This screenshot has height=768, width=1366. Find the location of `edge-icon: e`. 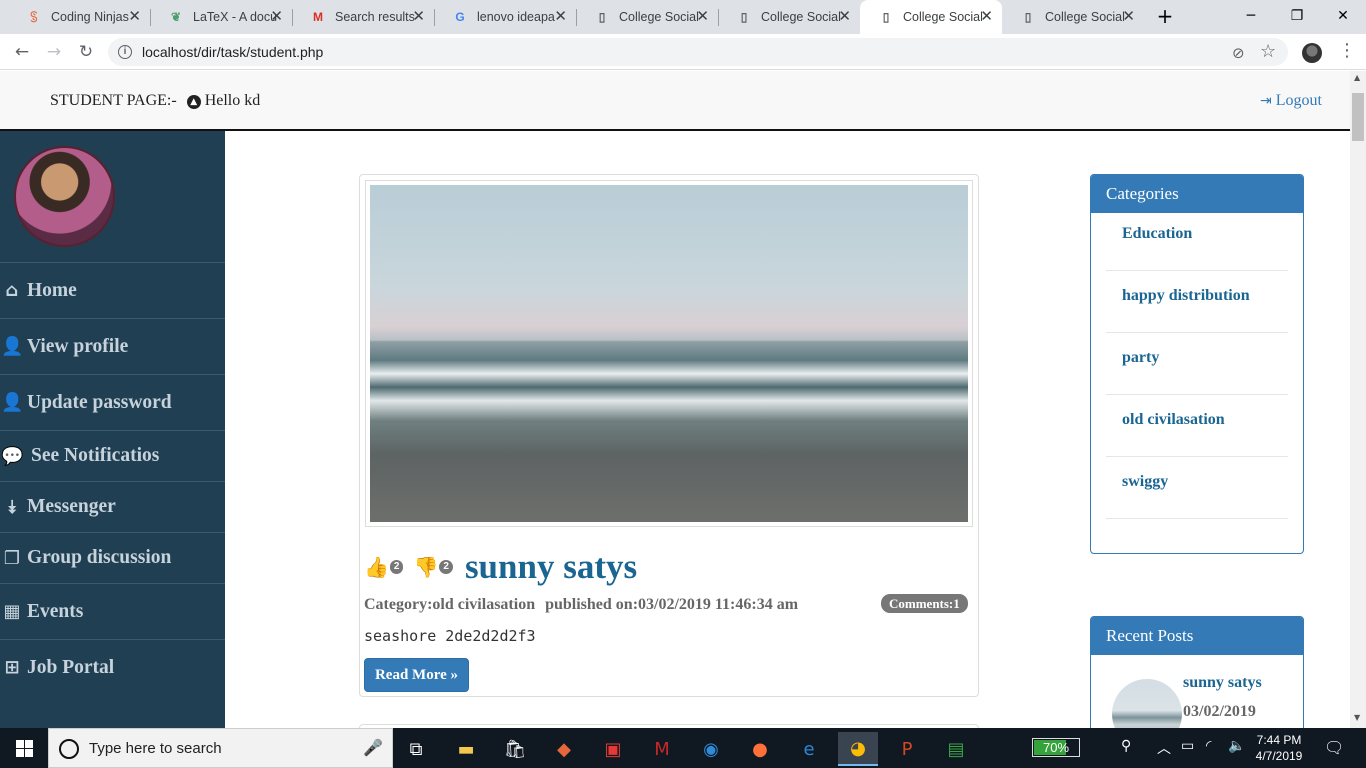

edge-icon: e is located at coordinates (809, 749).